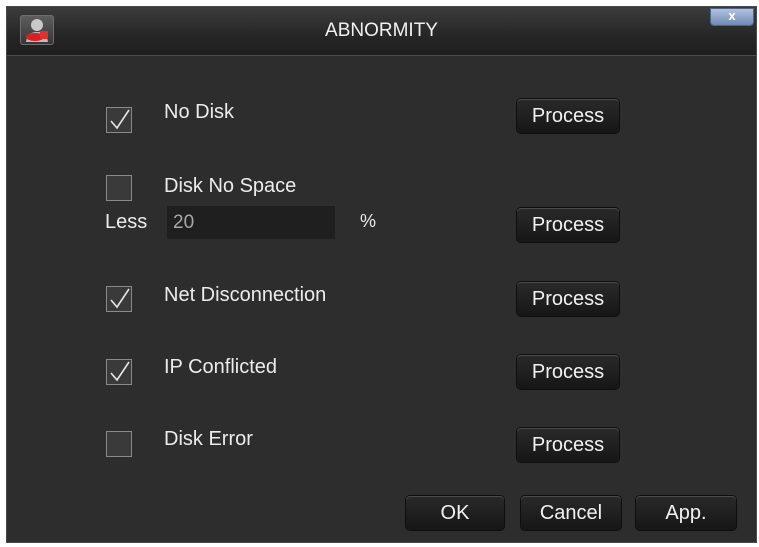  Describe the element at coordinates (199, 112) in the screenshot. I see `no-disk-label: No Disk` at that location.